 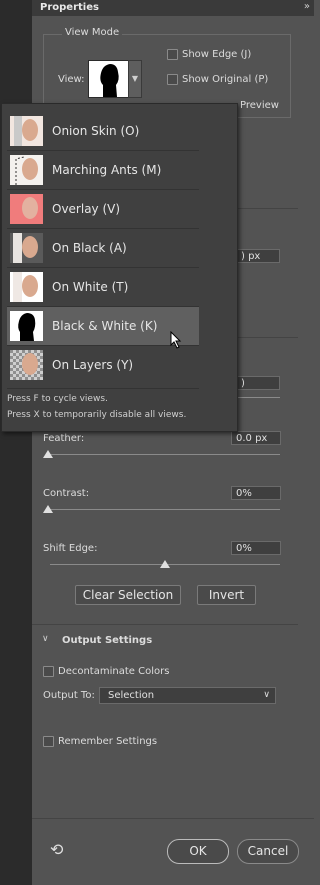 What do you see at coordinates (164, 454) in the screenshot?
I see `feather-slider-track` at bounding box center [164, 454].